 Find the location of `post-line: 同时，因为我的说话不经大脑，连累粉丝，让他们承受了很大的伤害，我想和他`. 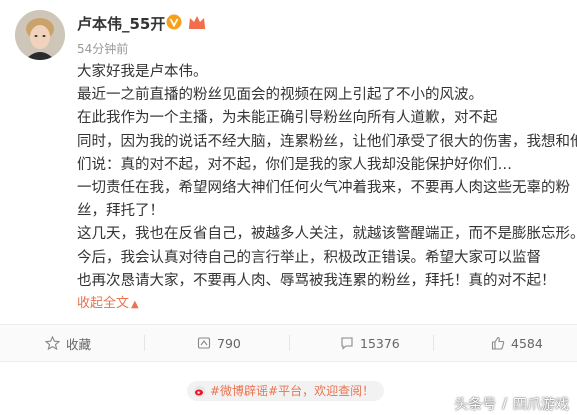

post-line: 同时，因为我的说话不经大脑，连累粉丝，让他们承受了很大的伤害，我想和他 is located at coordinates (327, 141).